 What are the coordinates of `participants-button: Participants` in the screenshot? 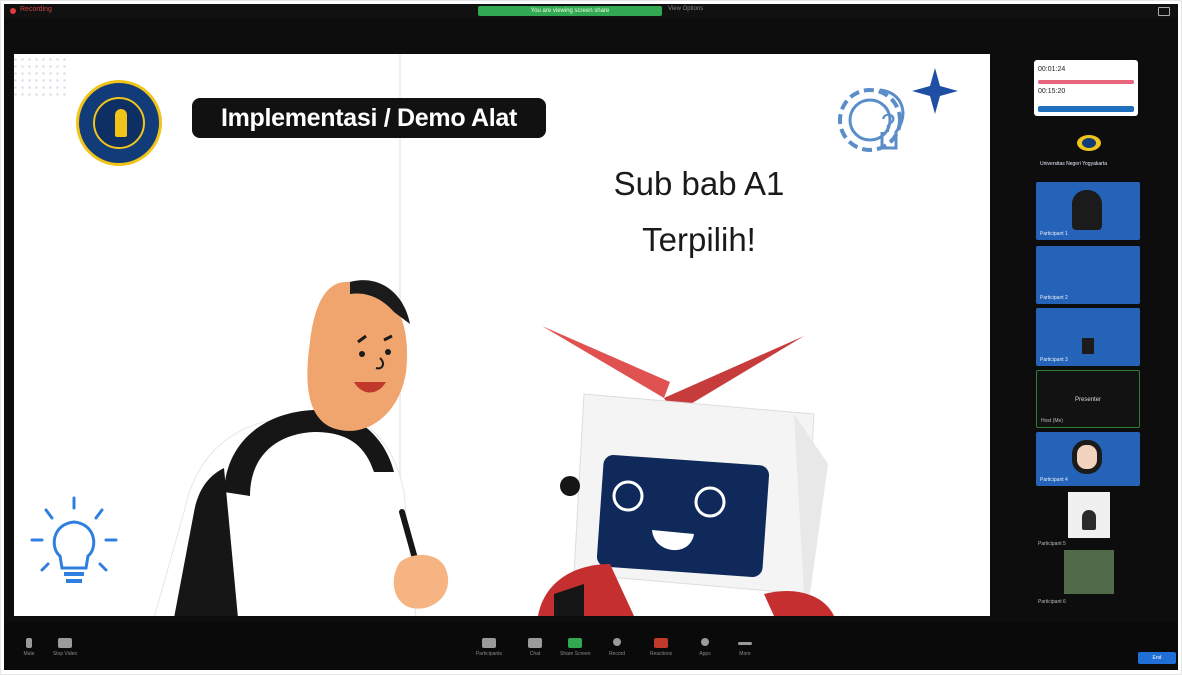 It's located at (489, 649).